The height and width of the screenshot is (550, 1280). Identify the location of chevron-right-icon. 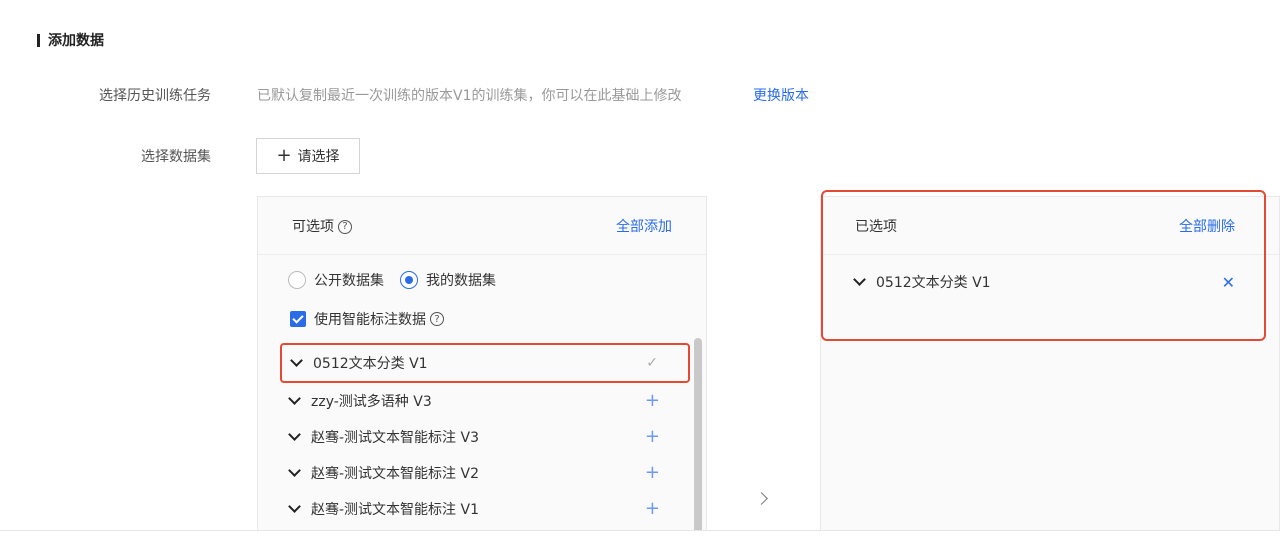
(761, 498).